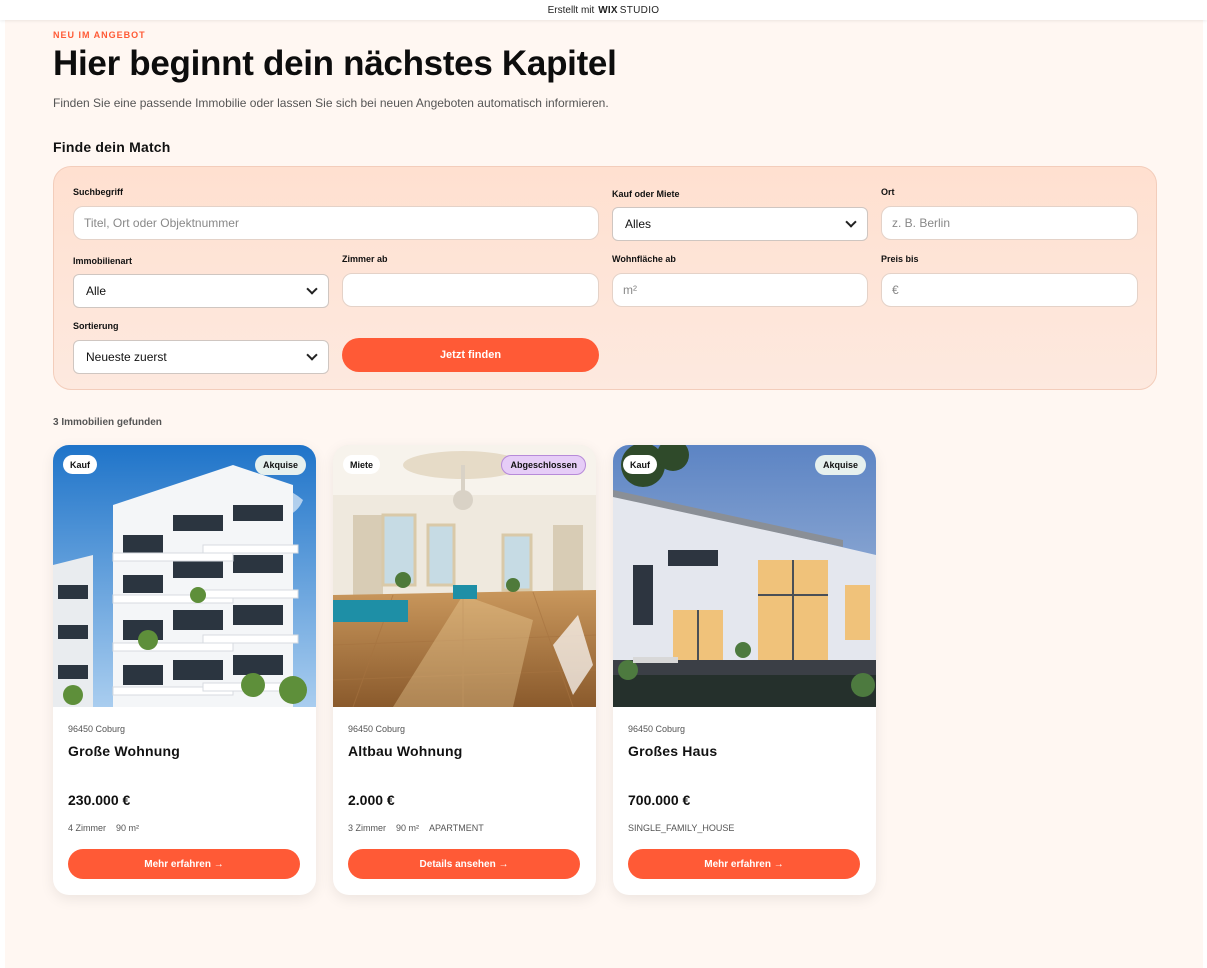 This screenshot has width=1207, height=968. Describe the element at coordinates (335, 63) in the screenshot. I see `page-title: Hier beginnt dein nächstes Kapitel` at that location.